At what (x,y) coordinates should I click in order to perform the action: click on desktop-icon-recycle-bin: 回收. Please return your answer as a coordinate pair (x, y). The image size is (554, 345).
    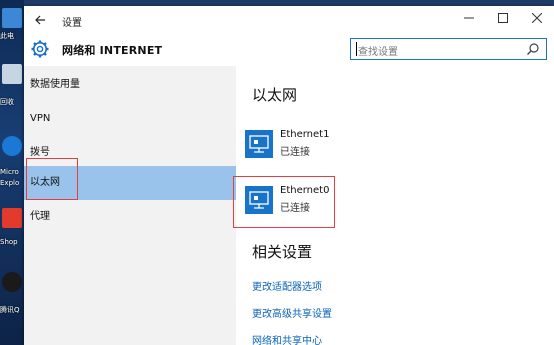
    Looking at the image, I should click on (12, 84).